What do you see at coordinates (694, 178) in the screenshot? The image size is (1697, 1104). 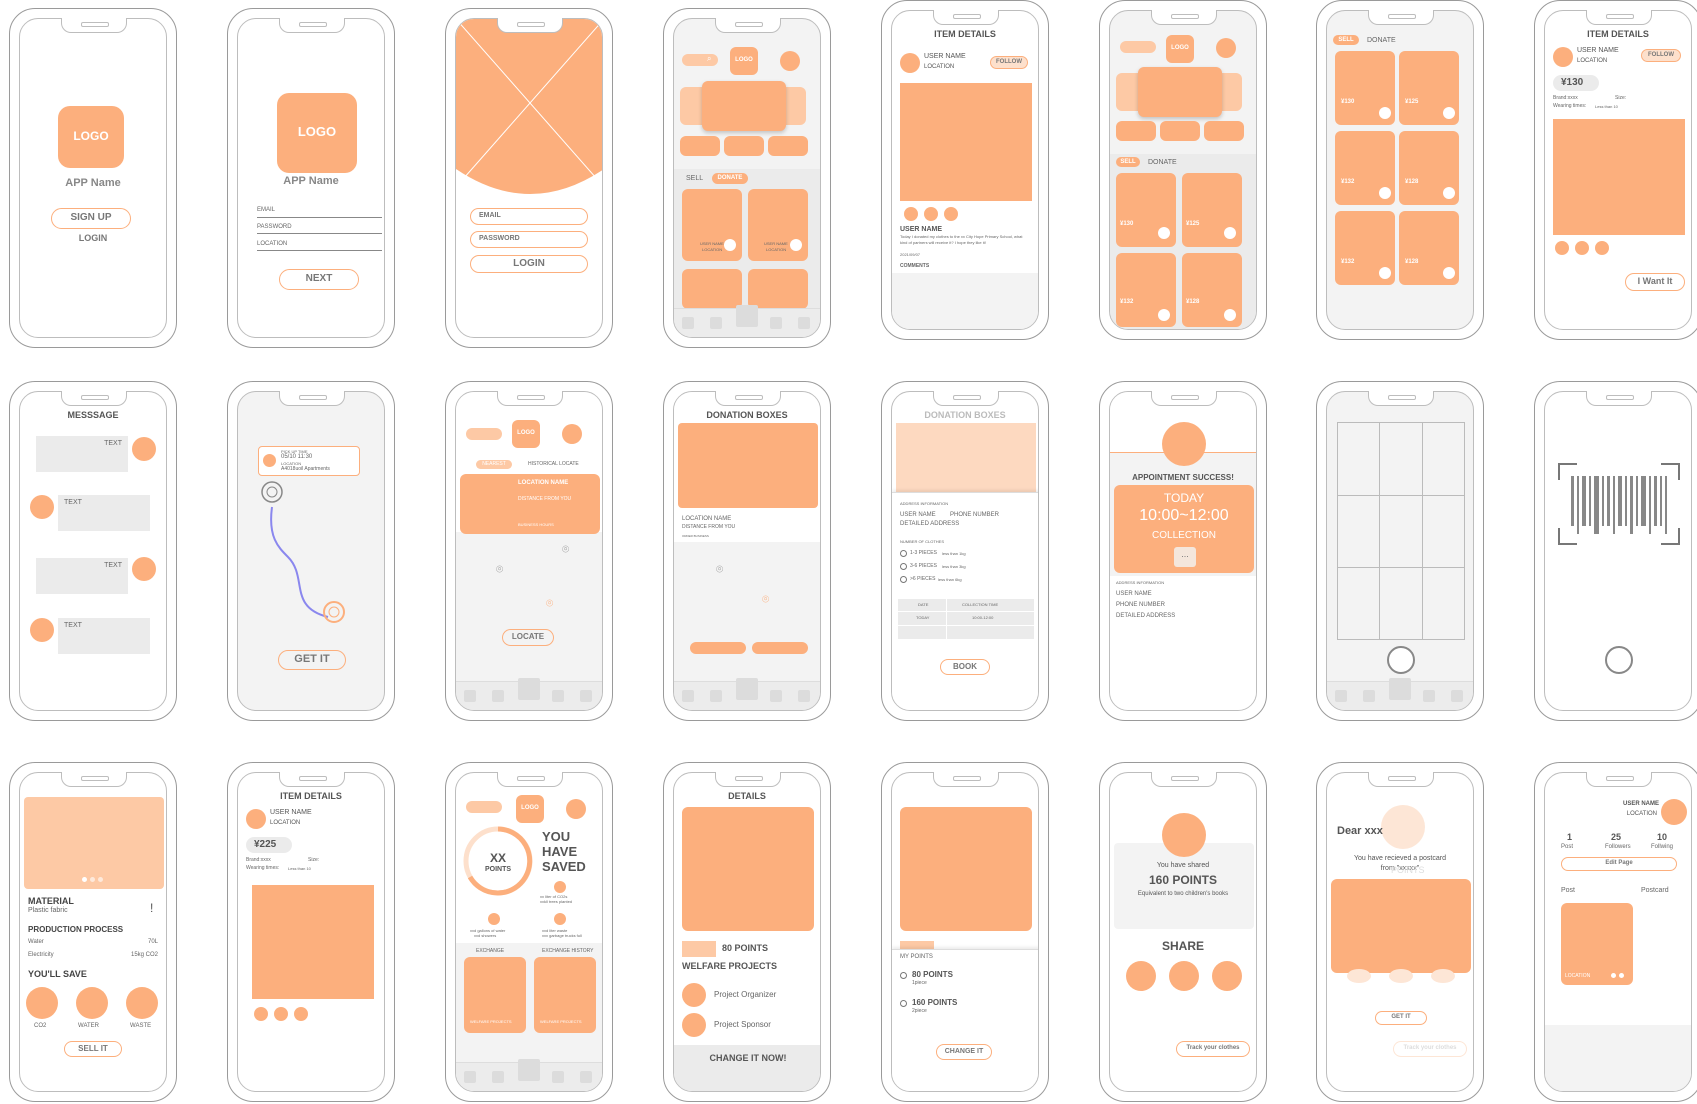 I see `tab-sell: SELL` at bounding box center [694, 178].